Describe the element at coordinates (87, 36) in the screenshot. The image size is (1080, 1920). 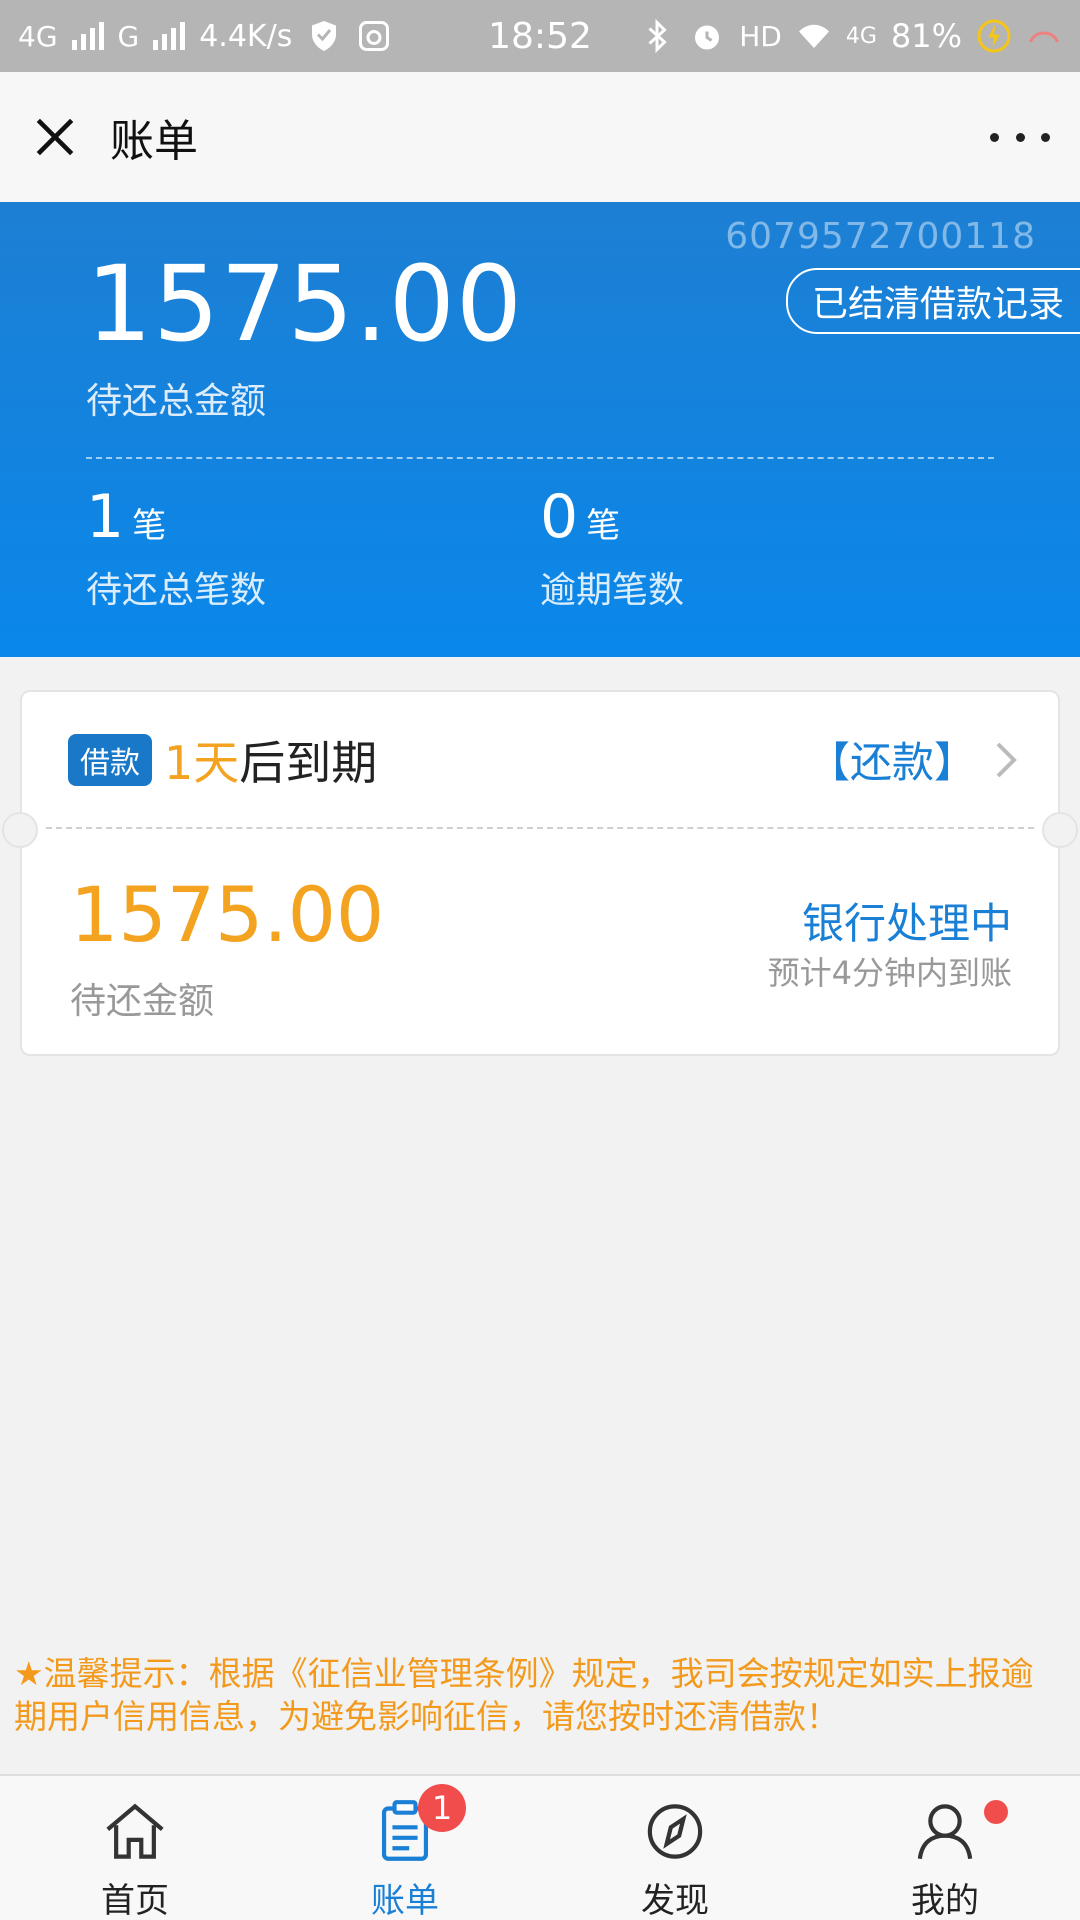
I see `signal-icon` at that location.